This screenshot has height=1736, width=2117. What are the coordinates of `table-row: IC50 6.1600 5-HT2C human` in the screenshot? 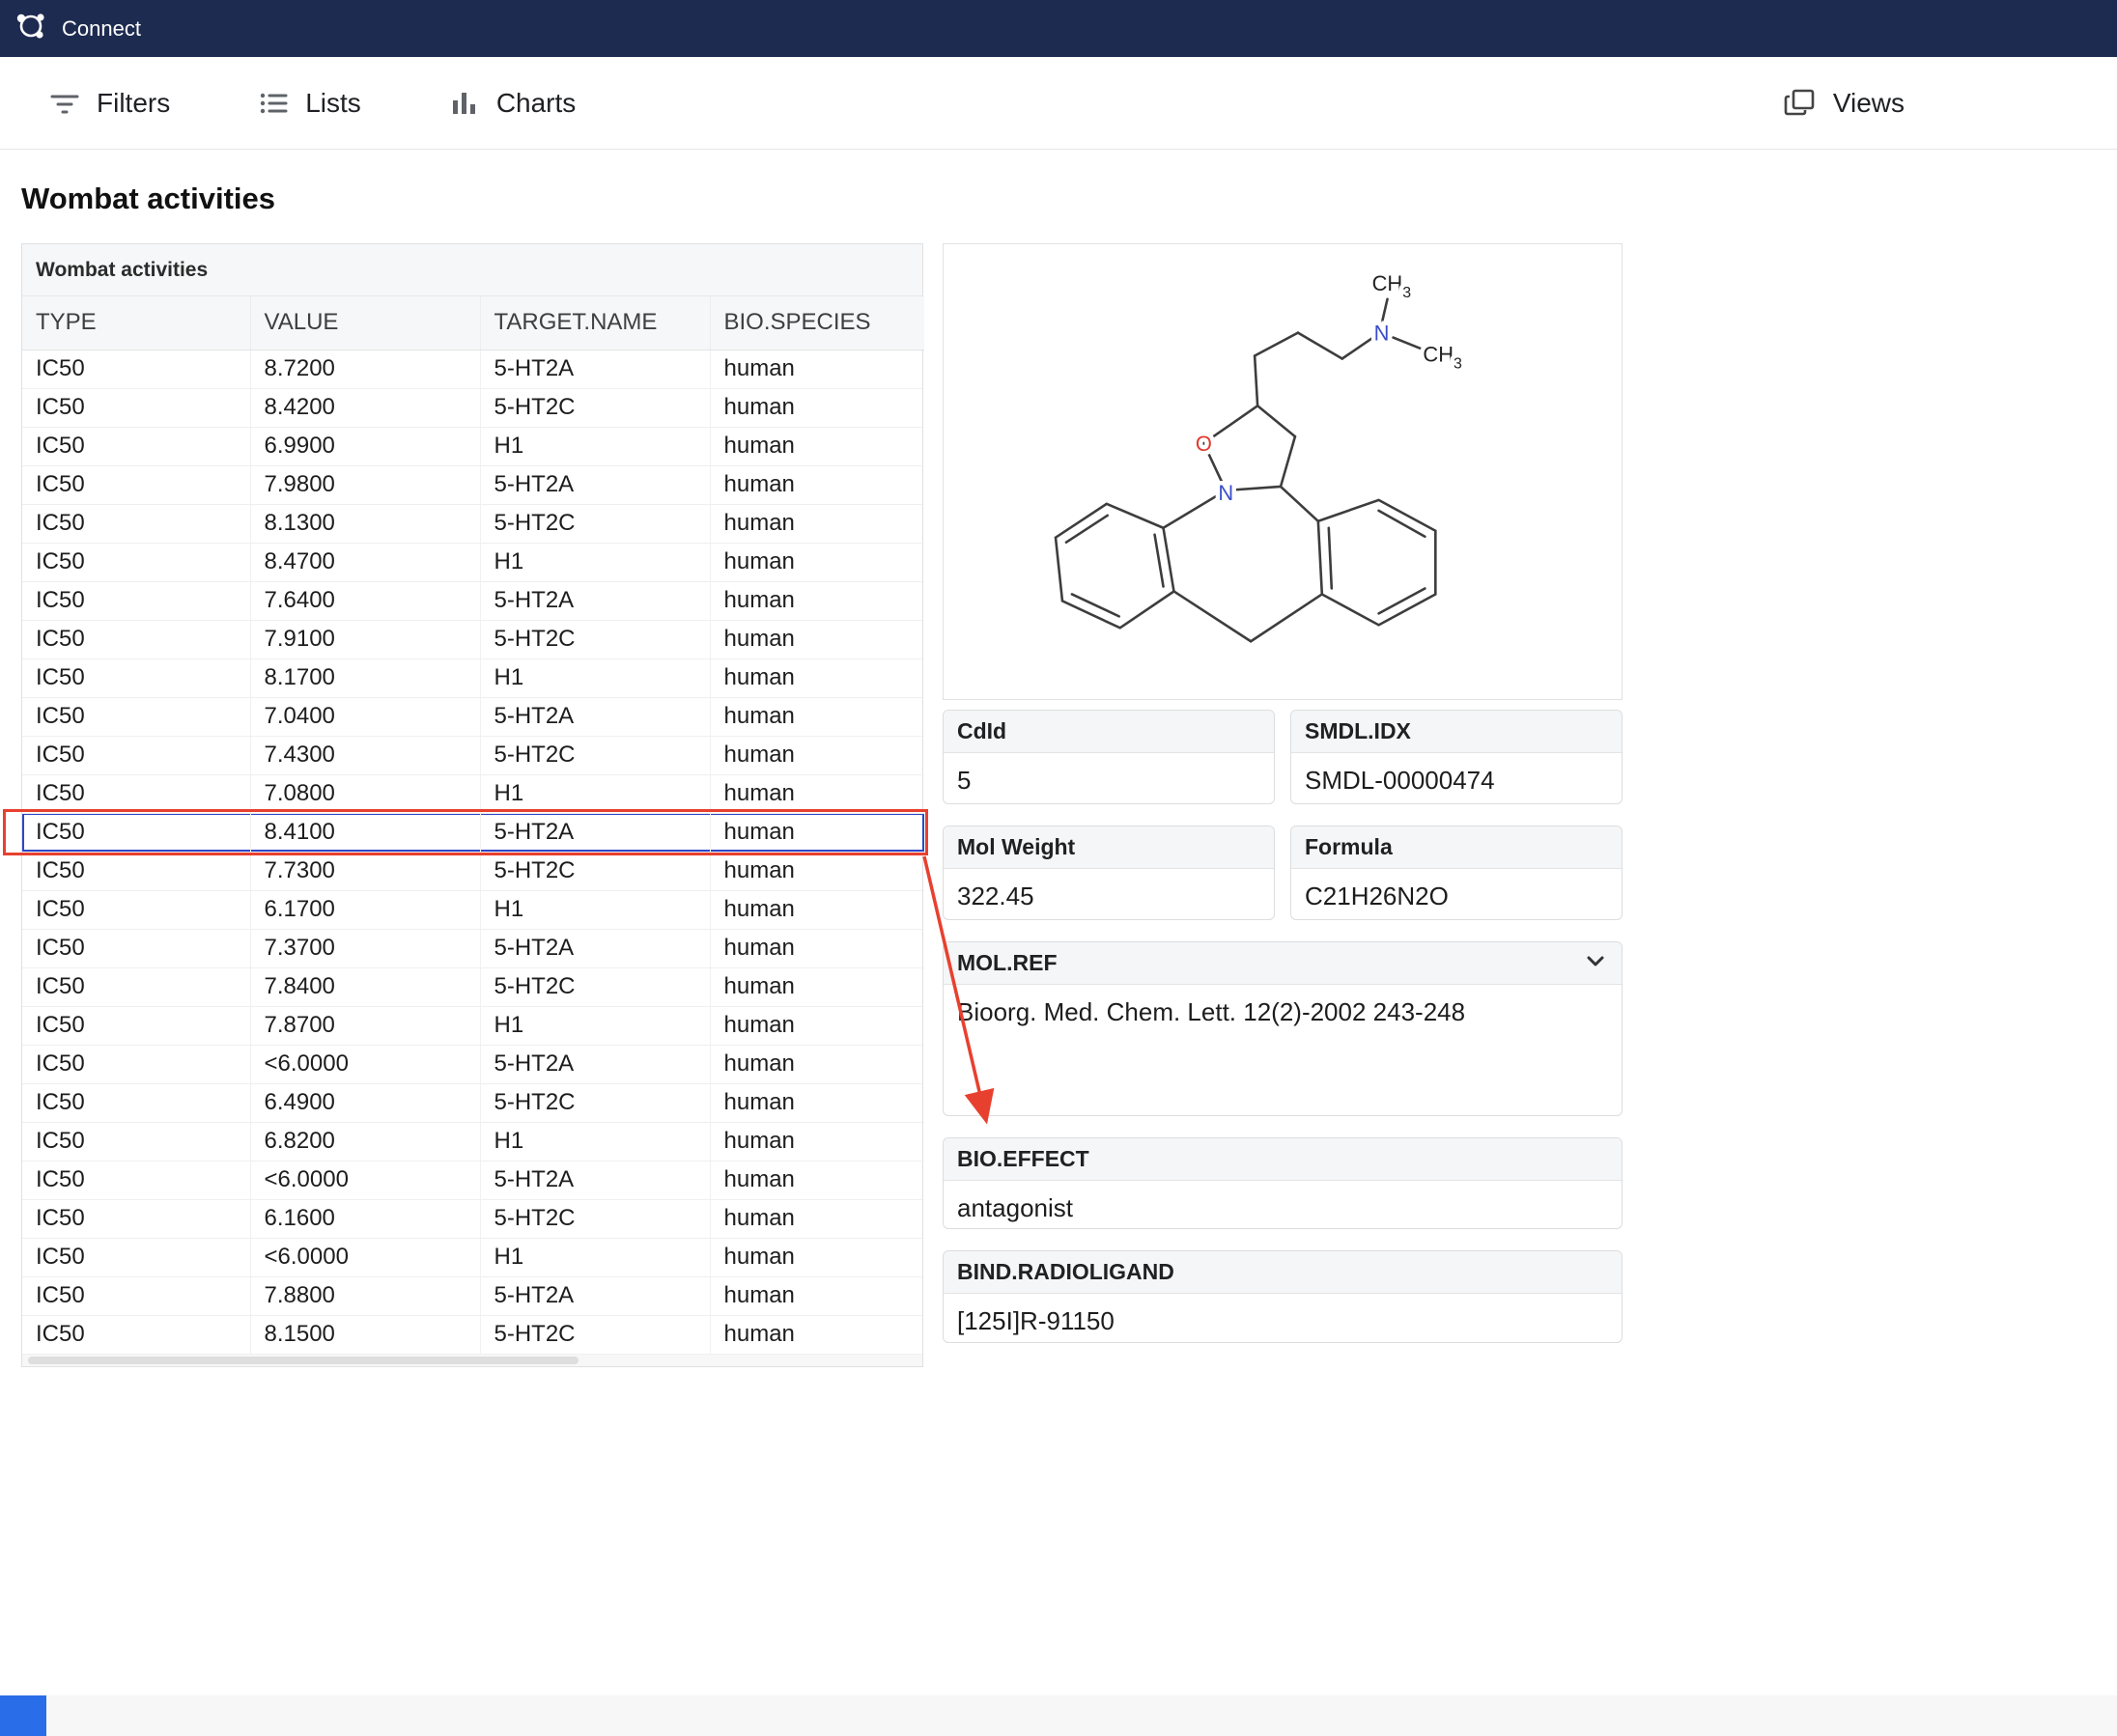 It's located at (473, 1219).